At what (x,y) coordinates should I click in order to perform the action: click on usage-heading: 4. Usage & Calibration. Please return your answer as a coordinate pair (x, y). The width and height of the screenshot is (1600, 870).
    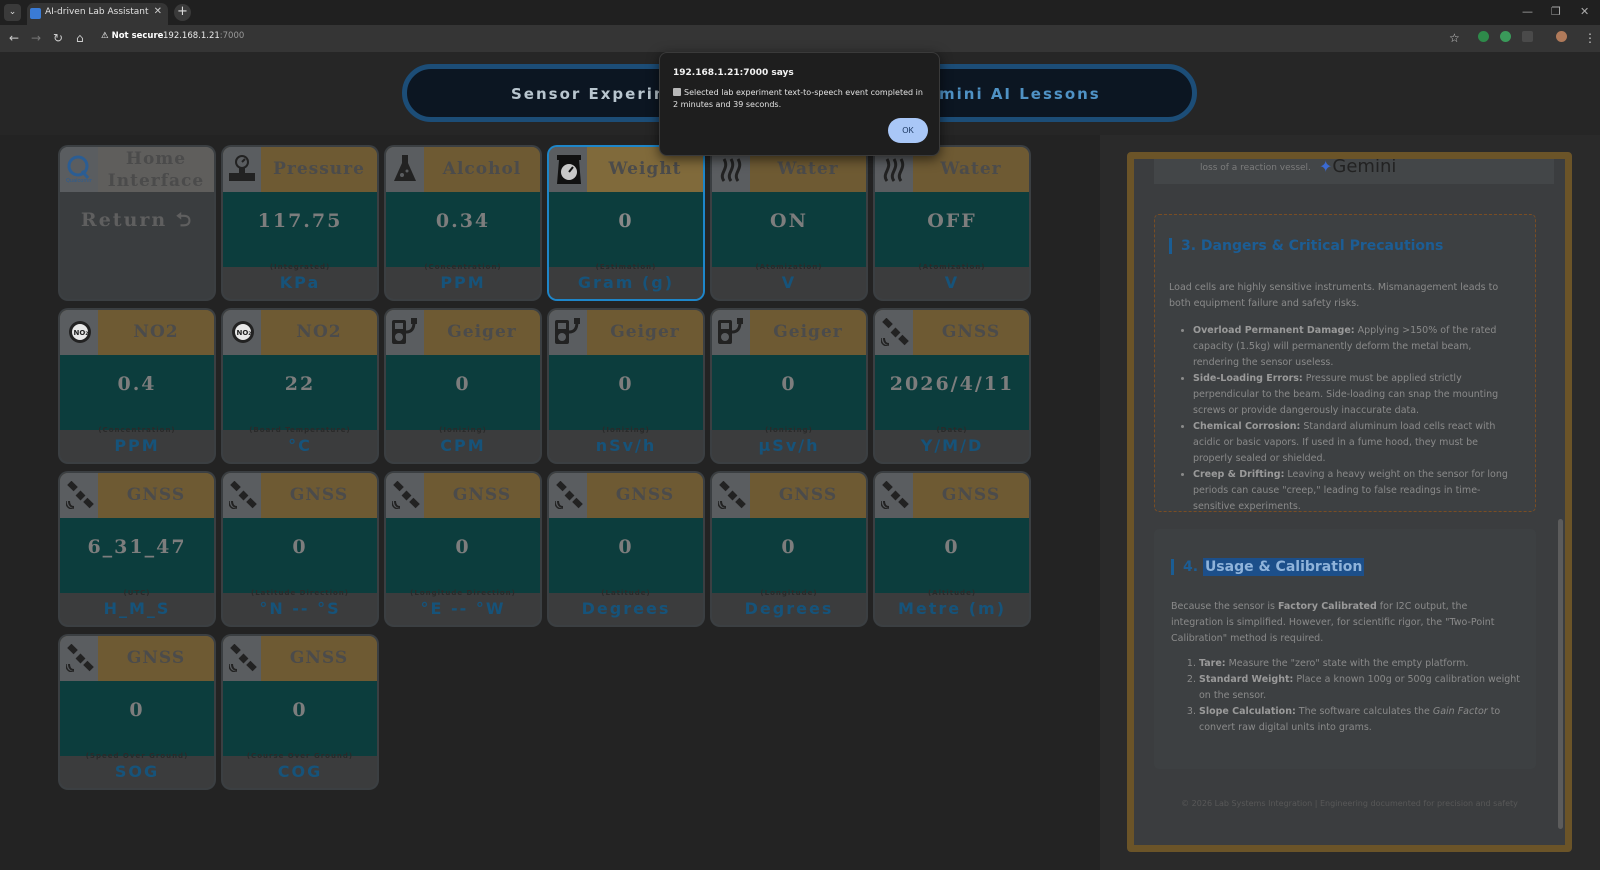
    Looking at the image, I should click on (1268, 567).